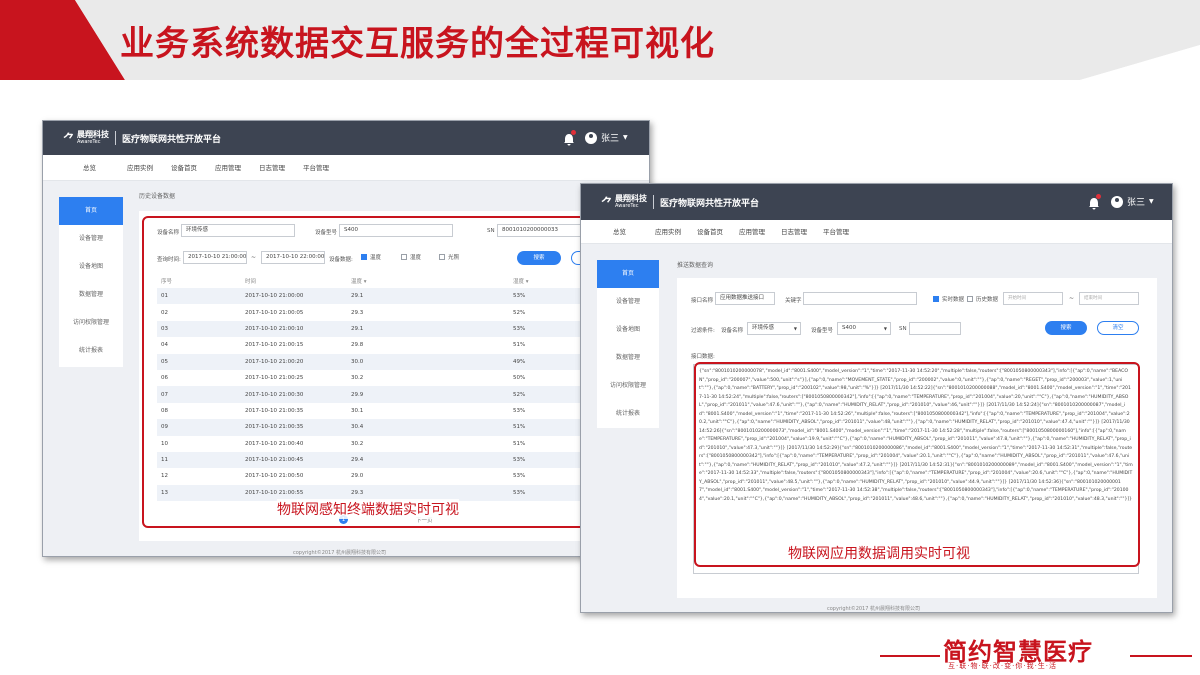 This screenshot has height=675, width=1200. What do you see at coordinates (702, 301) in the screenshot?
I see `api-name-label: 接口名称` at bounding box center [702, 301].